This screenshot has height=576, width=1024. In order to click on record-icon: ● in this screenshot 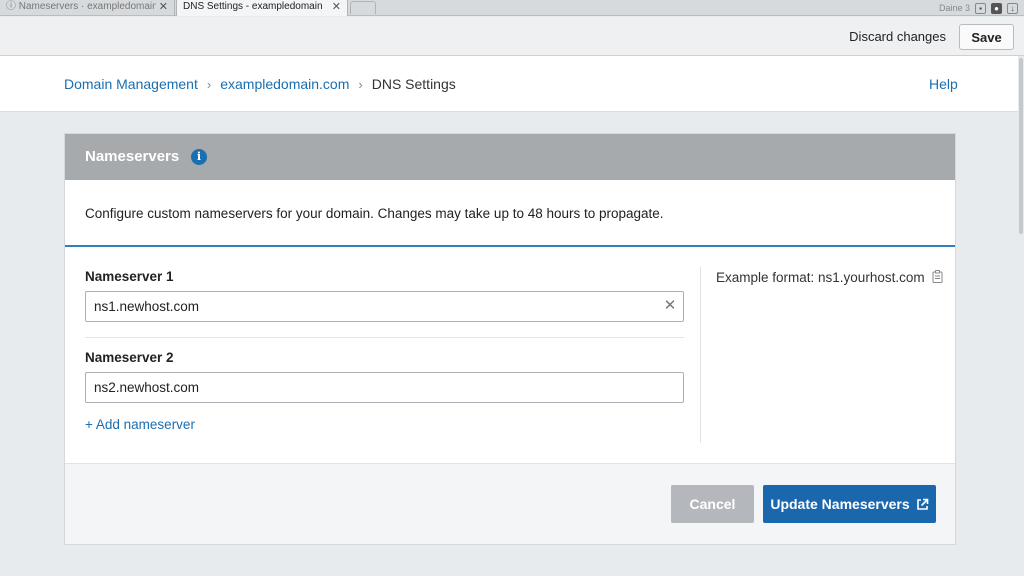, I will do `click(996, 8)`.